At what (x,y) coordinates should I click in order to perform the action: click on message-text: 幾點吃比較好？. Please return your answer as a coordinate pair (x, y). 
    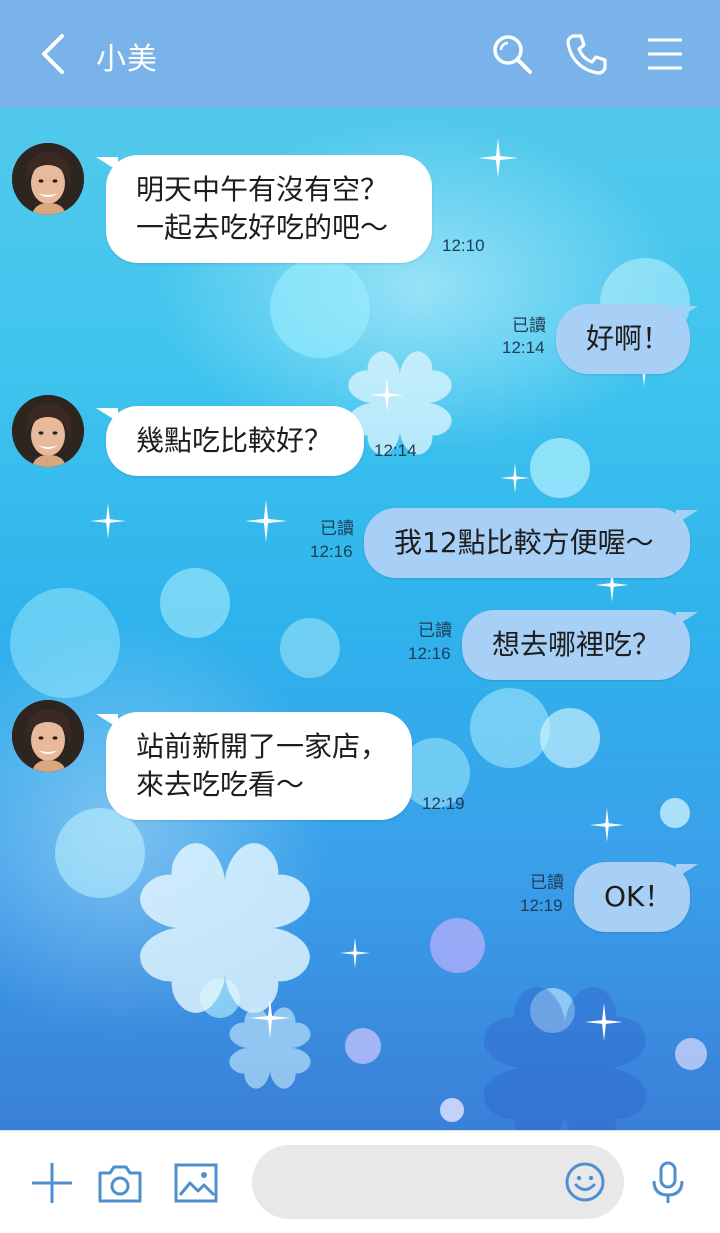
    Looking at the image, I should click on (234, 440).